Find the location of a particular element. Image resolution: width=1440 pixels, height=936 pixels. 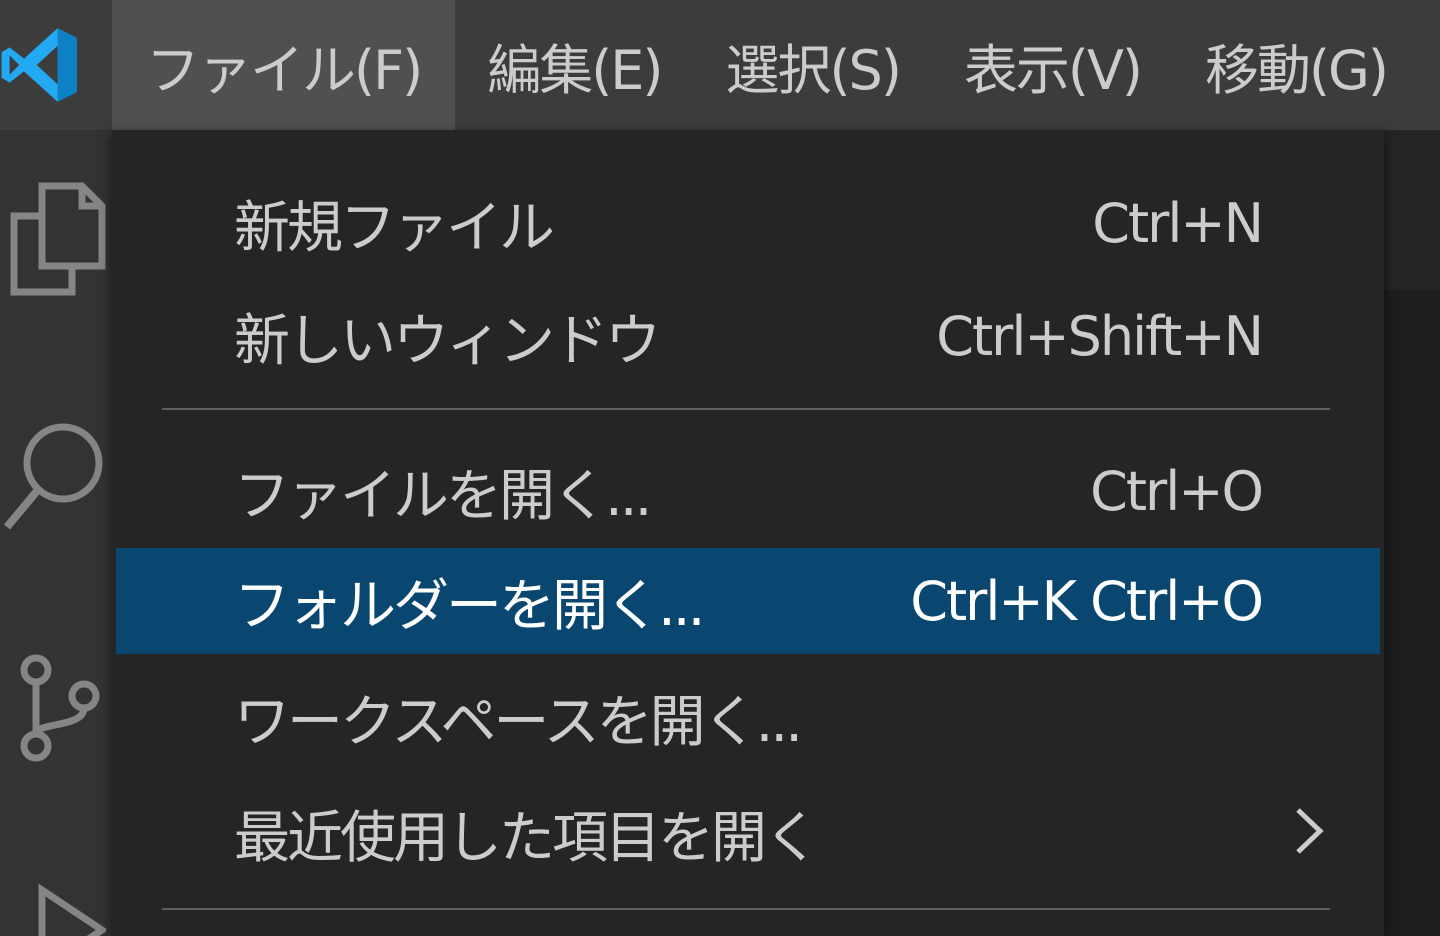

menu-item-new-window: 新しいウィンドウ Ctrl+Shift+N is located at coordinates (748, 336).